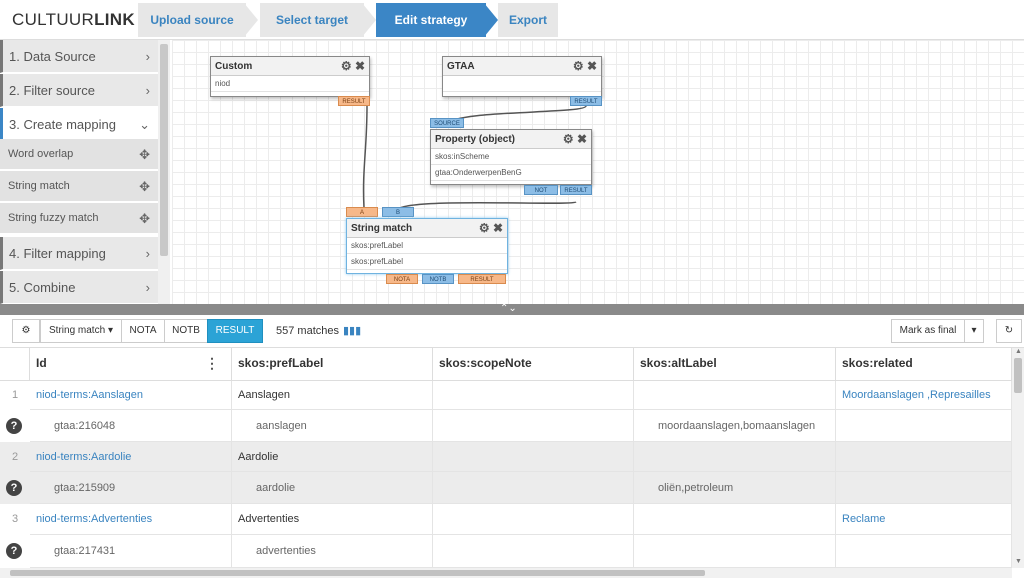 This screenshot has width=1024, height=578. Describe the element at coordinates (79, 56) in the screenshot. I see `sidebar-item-data-source: 1. Data Source ›` at that location.